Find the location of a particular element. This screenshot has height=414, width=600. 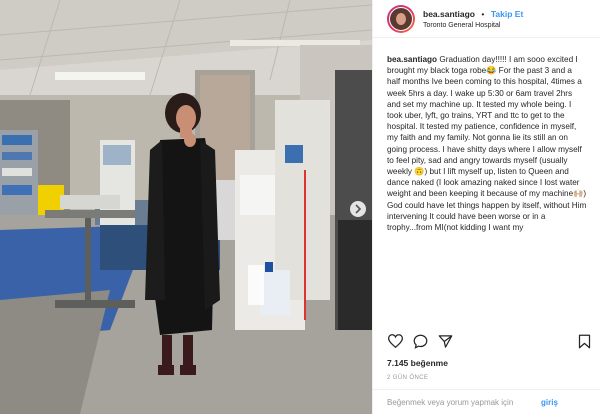

comment-bar: Beğenmek veya yorum yapmak için giriş is located at coordinates (486, 401).